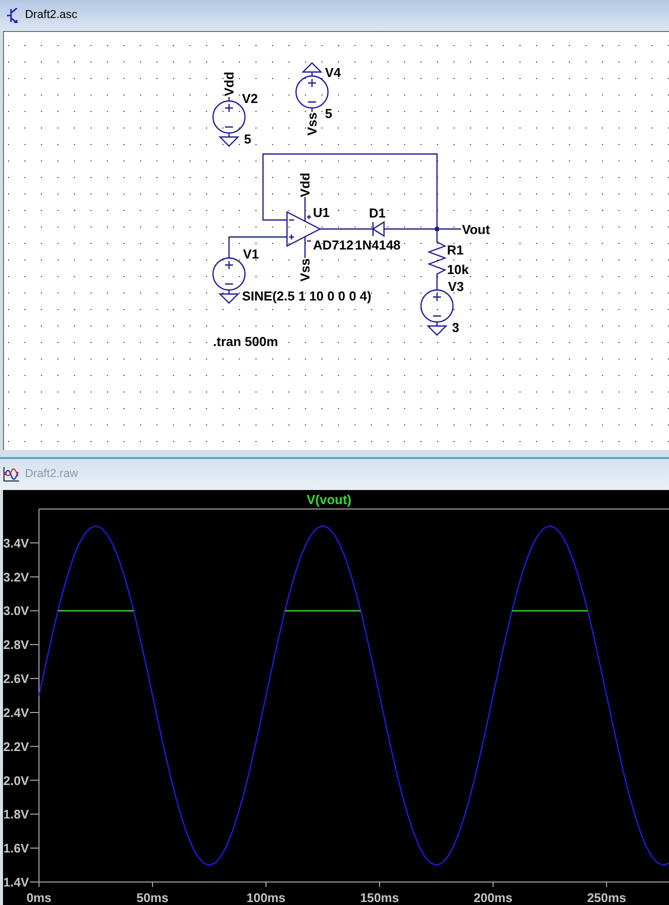 This screenshot has height=905, width=669. Describe the element at coordinates (16, 781) in the screenshot. I see `axis-tick-label: 2.0V` at that location.